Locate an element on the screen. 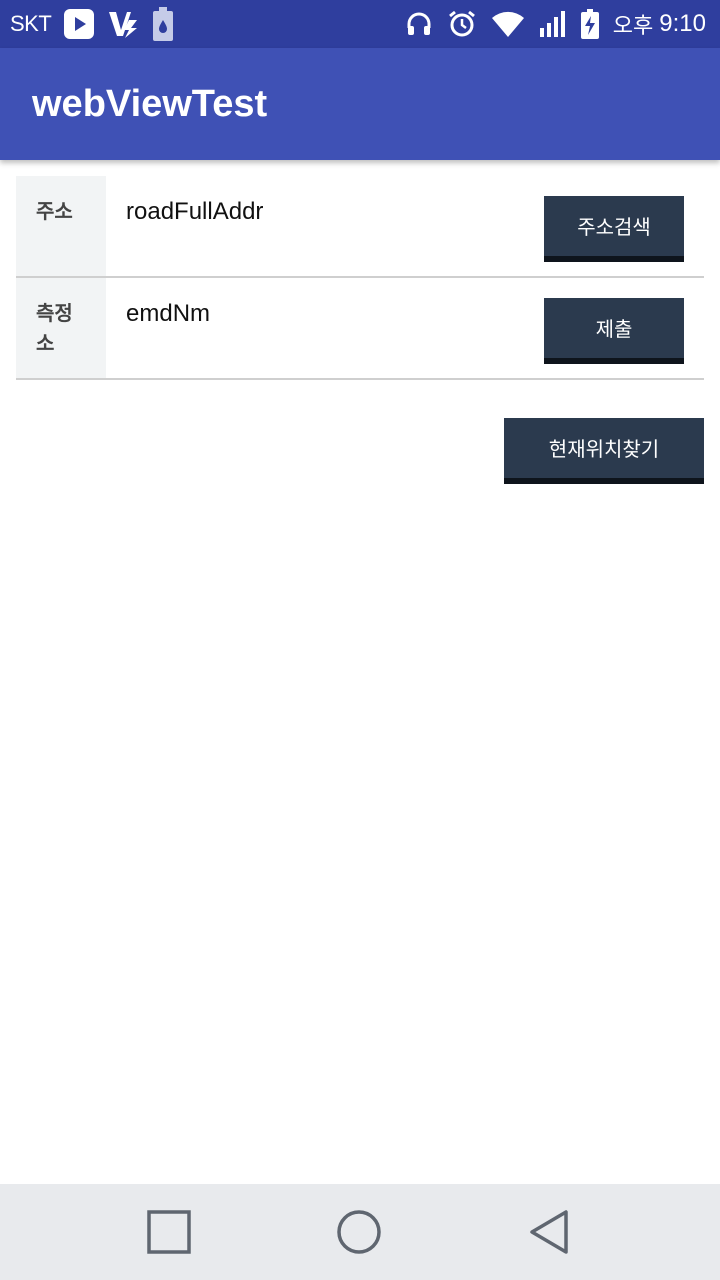  wifi-icon is located at coordinates (508, 24).